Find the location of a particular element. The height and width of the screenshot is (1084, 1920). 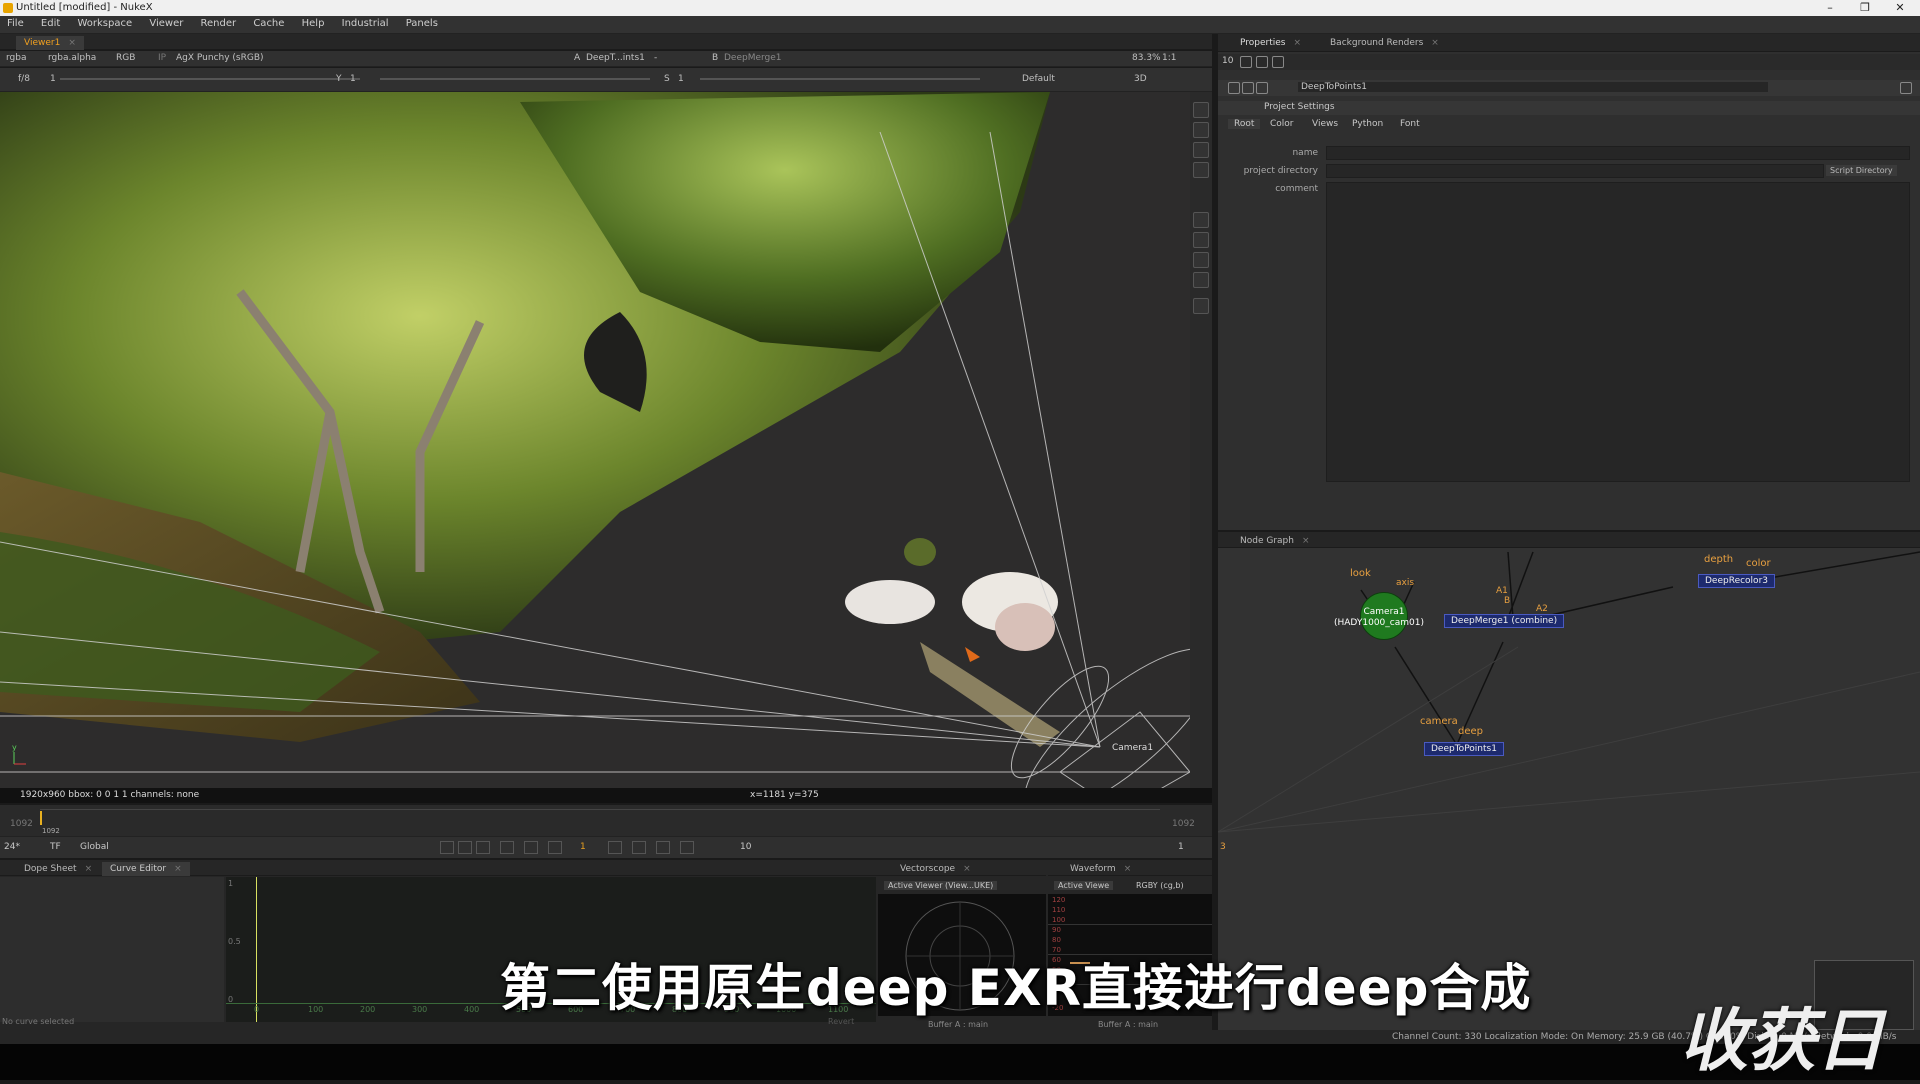

loop-icon is located at coordinates (447, 847).